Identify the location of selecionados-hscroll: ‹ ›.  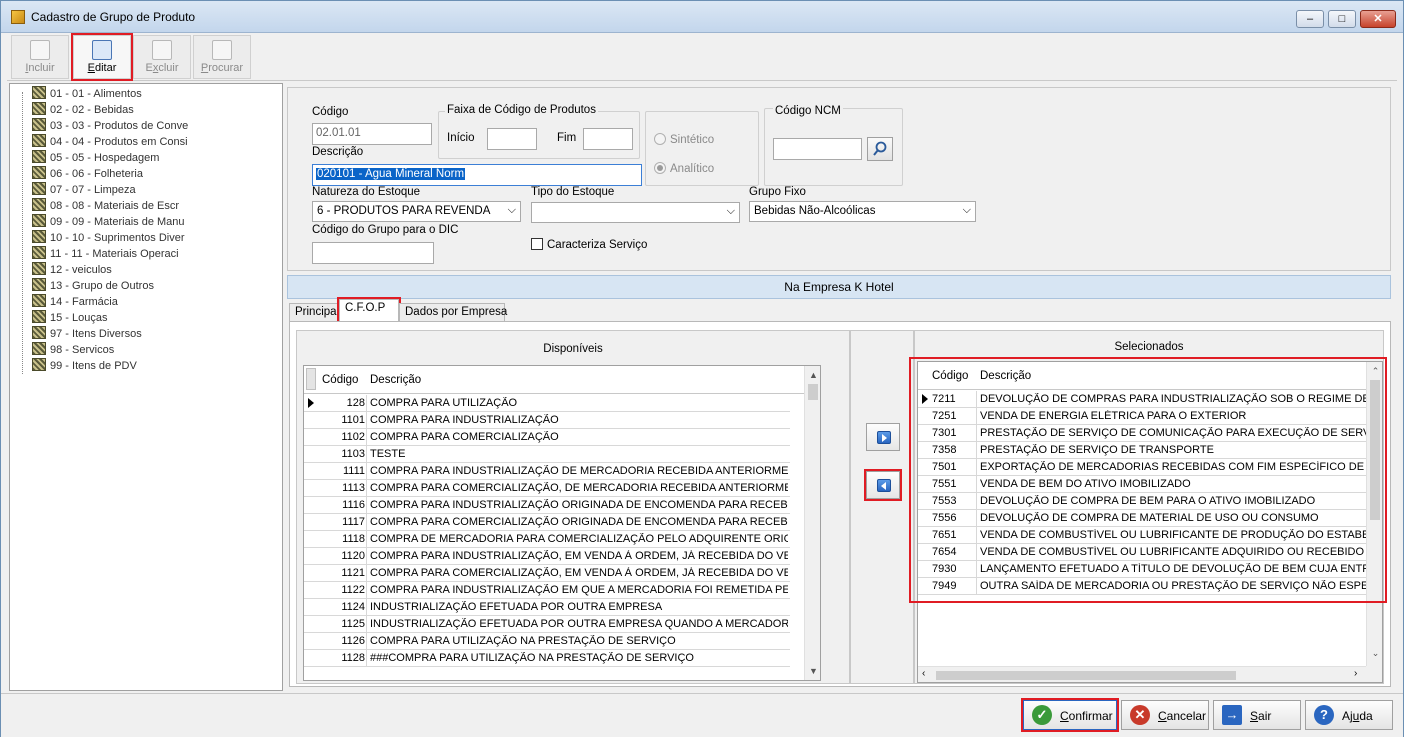
(1142, 674).